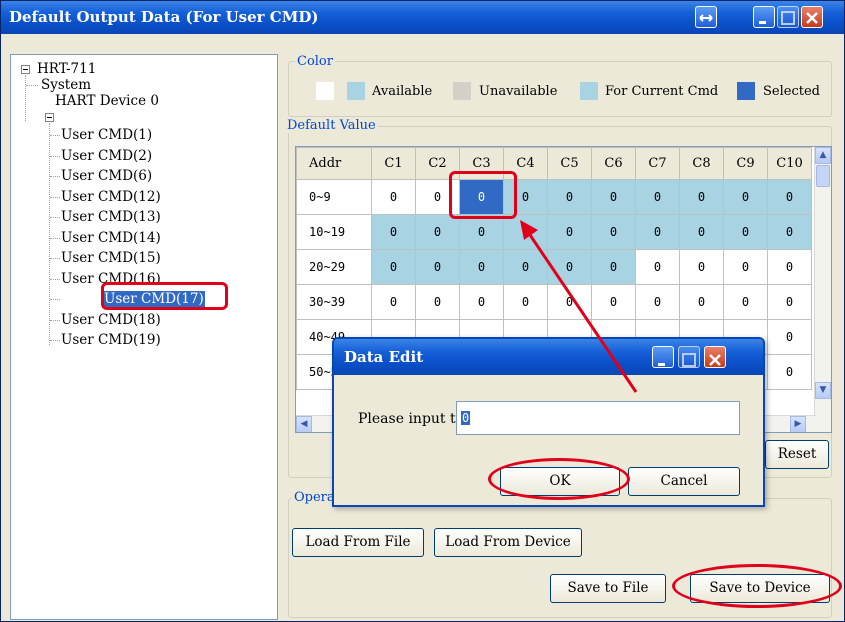 This screenshot has width=845, height=622. Describe the element at coordinates (662, 91) in the screenshot. I see `legend-current-cmd: For Current Cmd` at that location.